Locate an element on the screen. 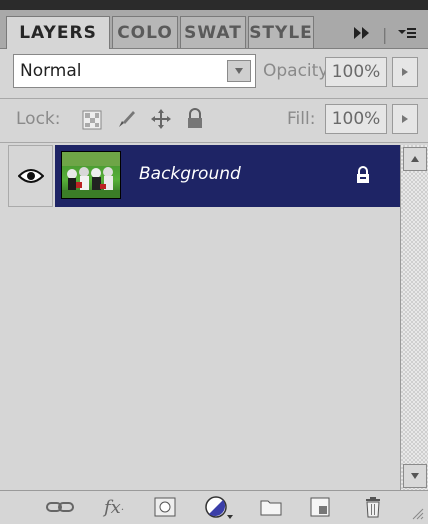 The height and width of the screenshot is (524, 428). adjustment-layer-icon is located at coordinates (219, 507).